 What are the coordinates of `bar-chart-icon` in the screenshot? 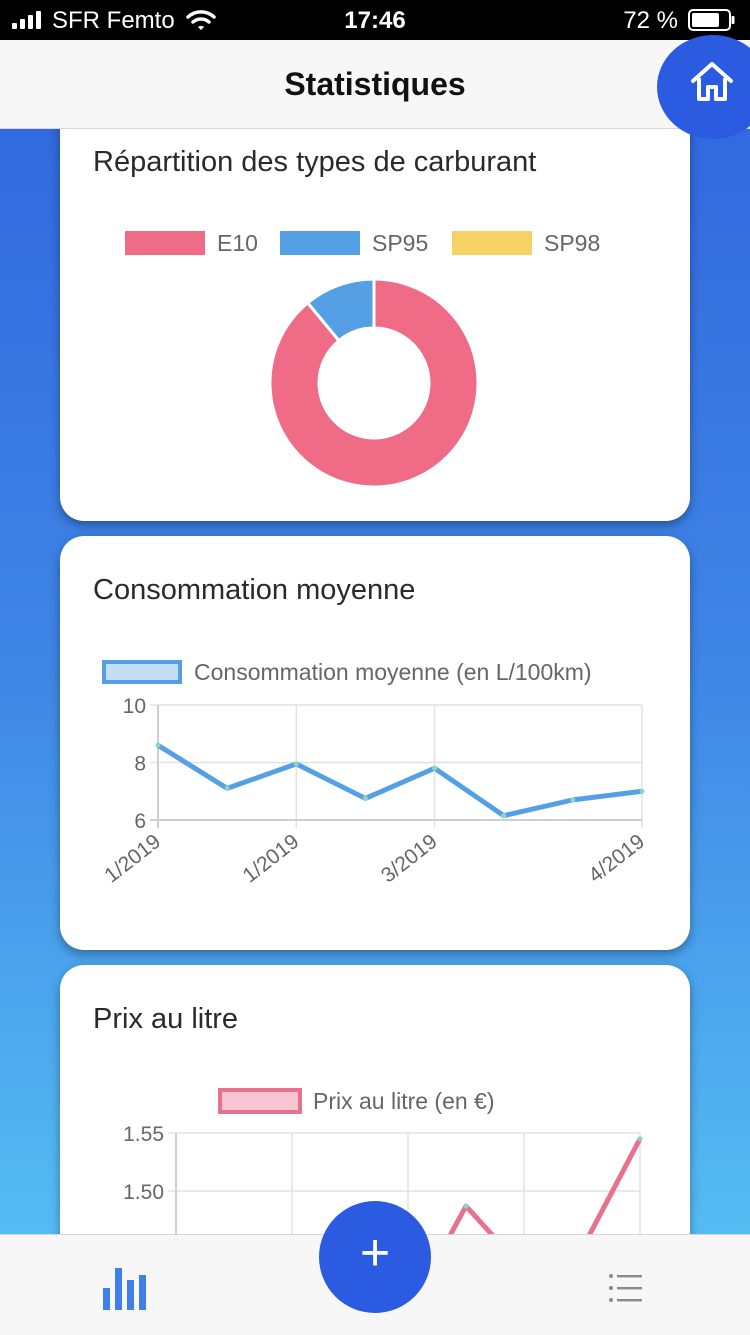 It's located at (125, 1288).